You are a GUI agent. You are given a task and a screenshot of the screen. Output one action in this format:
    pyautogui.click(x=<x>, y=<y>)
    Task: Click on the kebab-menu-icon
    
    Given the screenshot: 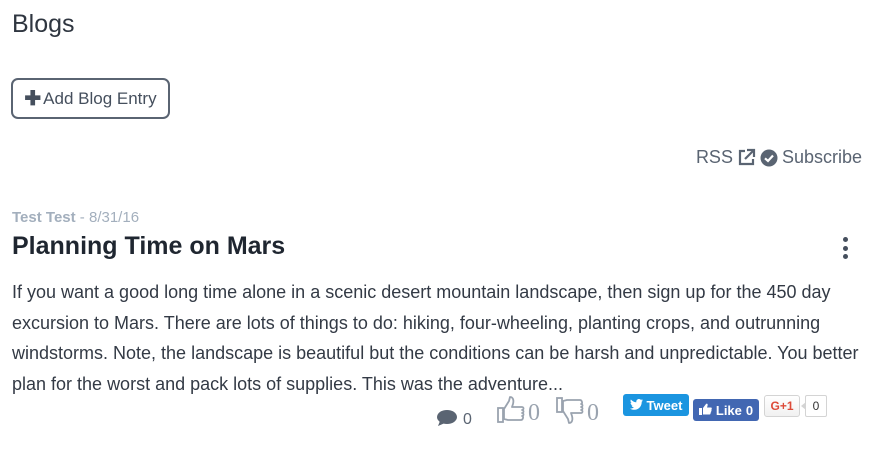 What is the action you would take?
    pyautogui.click(x=845, y=248)
    